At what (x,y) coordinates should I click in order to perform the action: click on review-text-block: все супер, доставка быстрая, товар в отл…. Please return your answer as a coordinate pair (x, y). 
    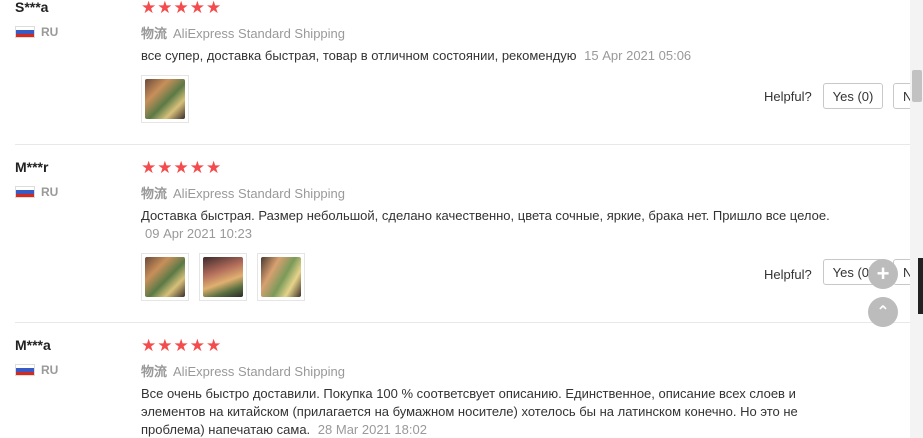
    Looking at the image, I should click on (486, 56).